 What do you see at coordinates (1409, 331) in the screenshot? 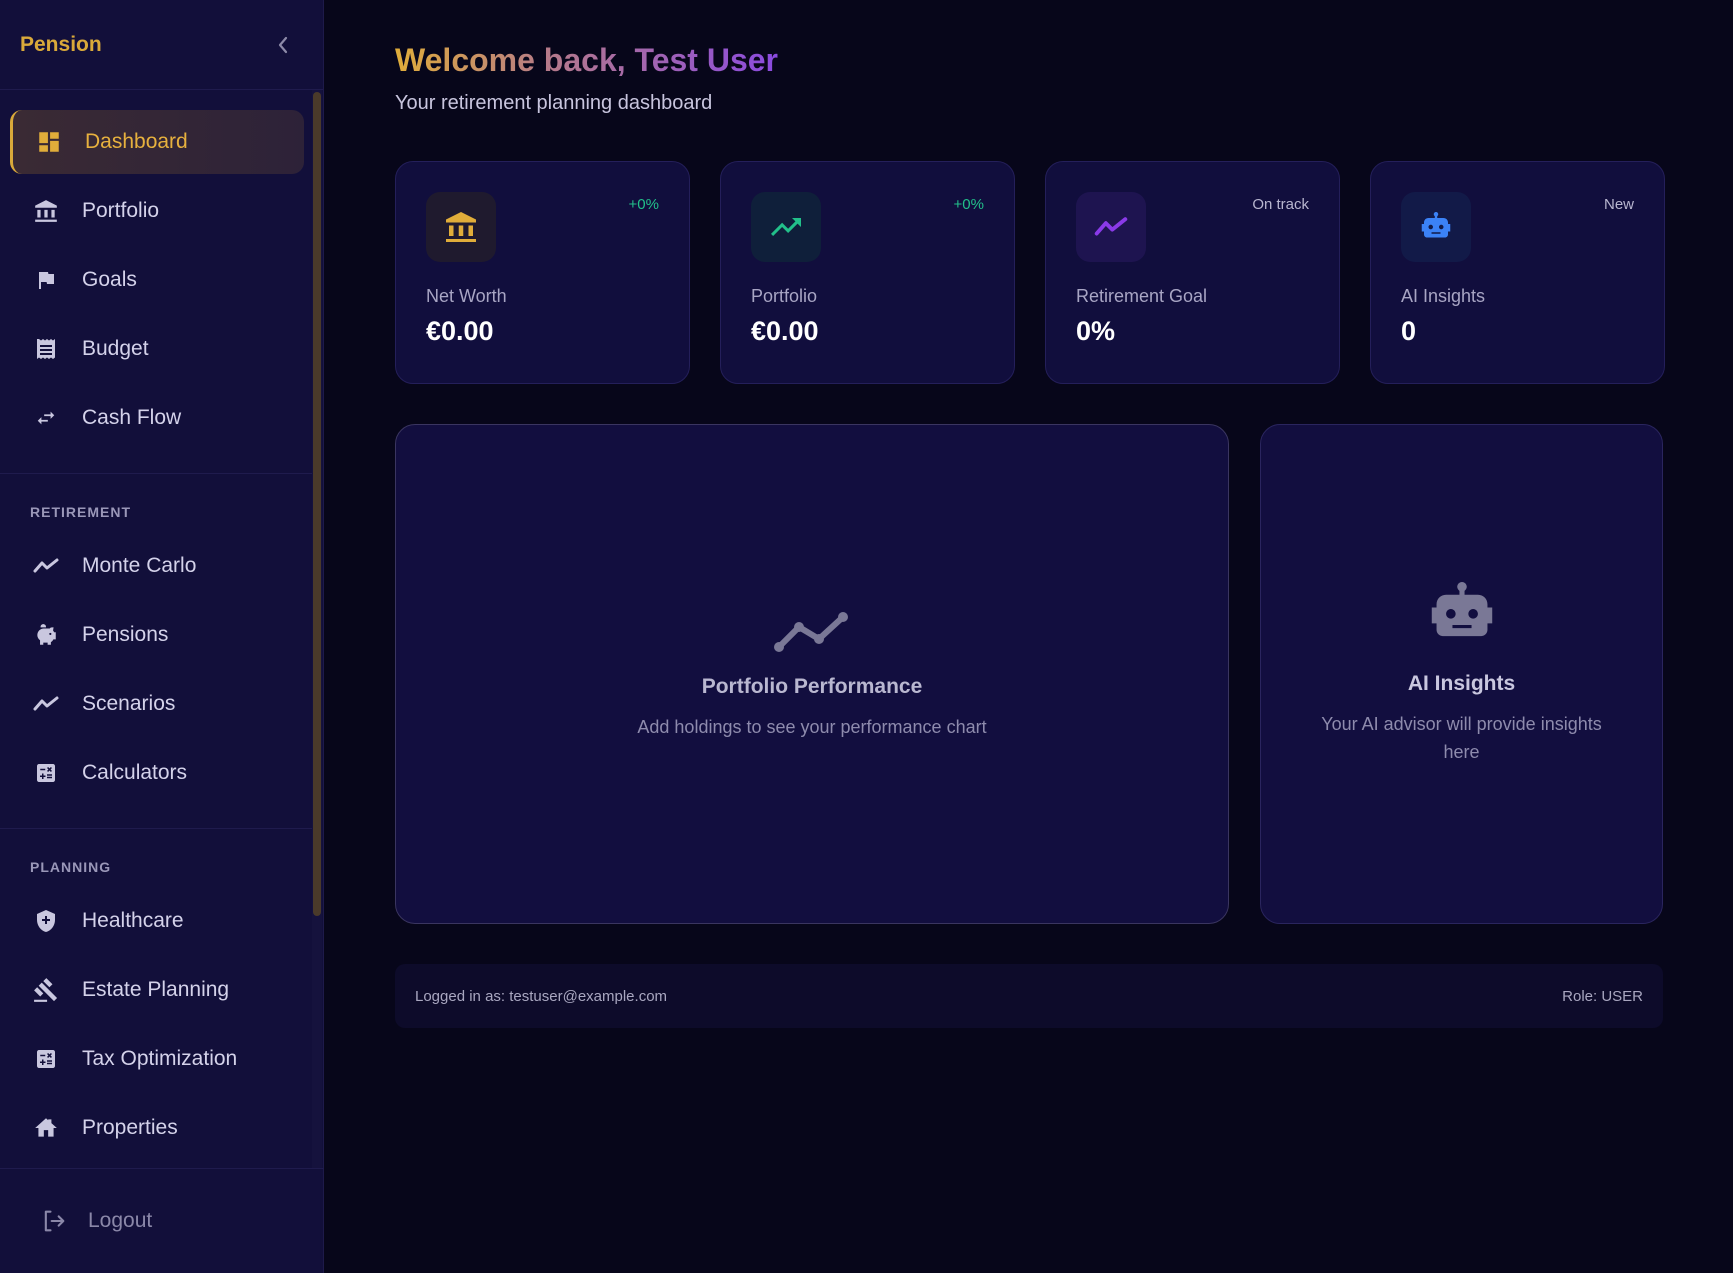
I see `stat-value: 0` at bounding box center [1409, 331].